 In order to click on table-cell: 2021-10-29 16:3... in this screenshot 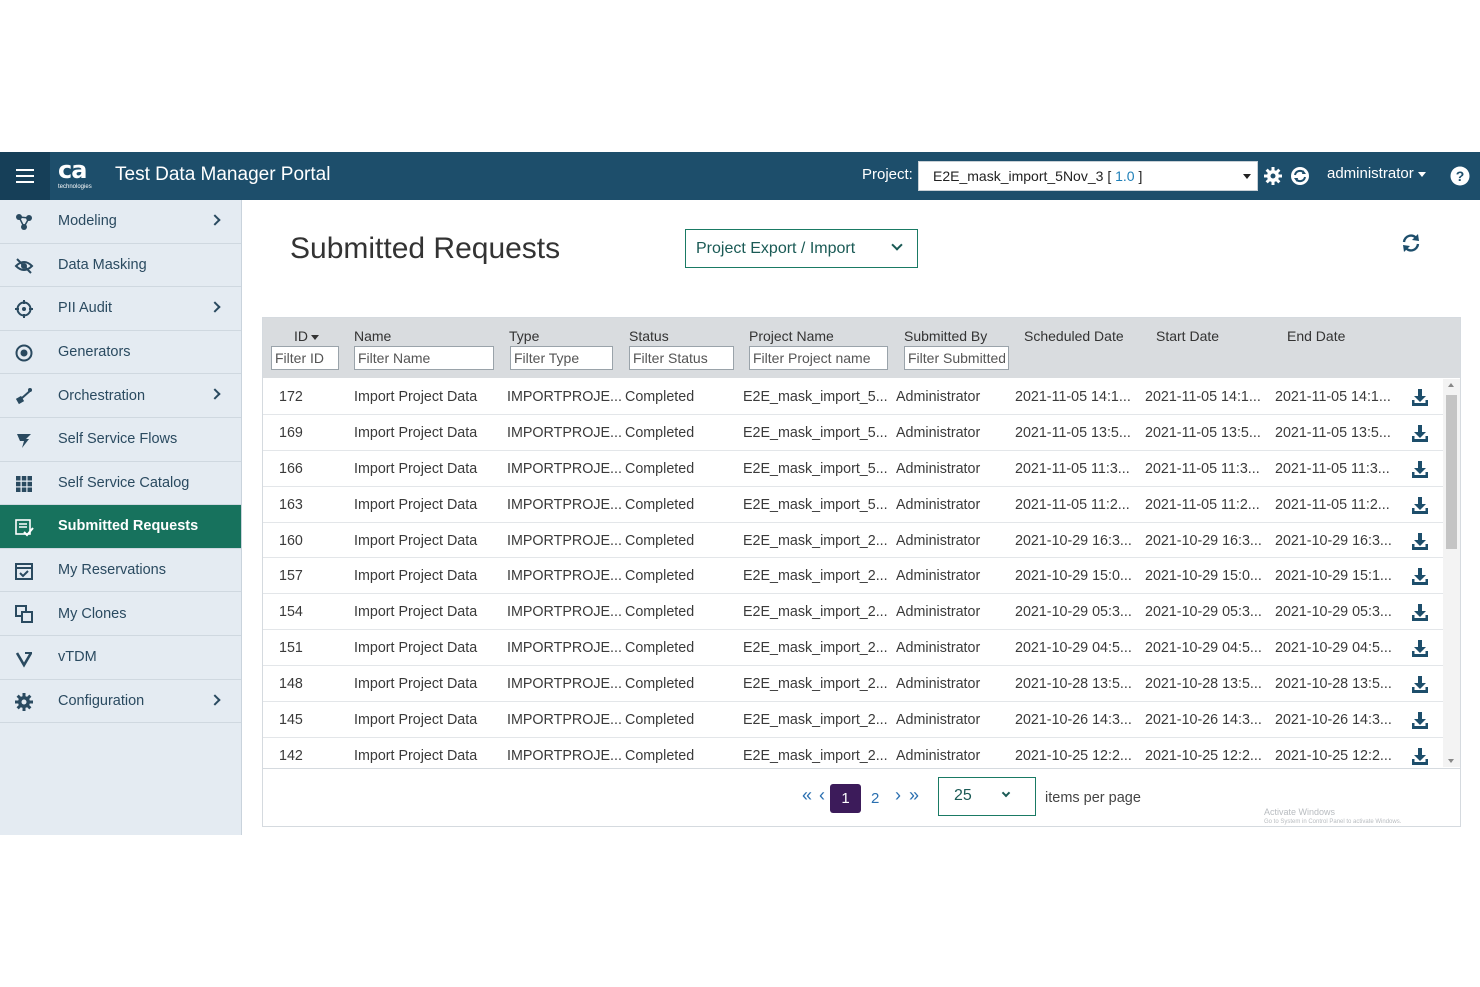, I will do `click(1203, 540)`.